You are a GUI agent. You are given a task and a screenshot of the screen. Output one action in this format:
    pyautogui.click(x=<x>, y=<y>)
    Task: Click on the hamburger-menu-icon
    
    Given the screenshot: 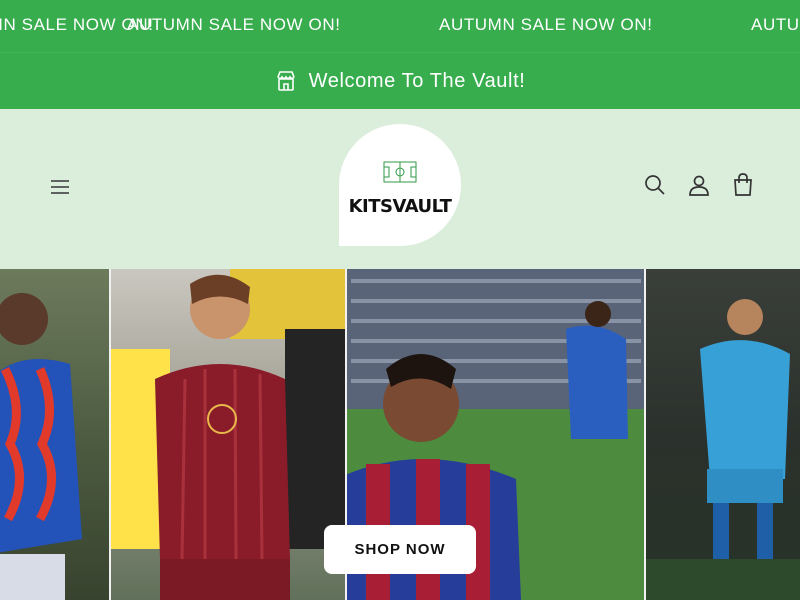 What is the action you would take?
    pyautogui.click(x=60, y=189)
    